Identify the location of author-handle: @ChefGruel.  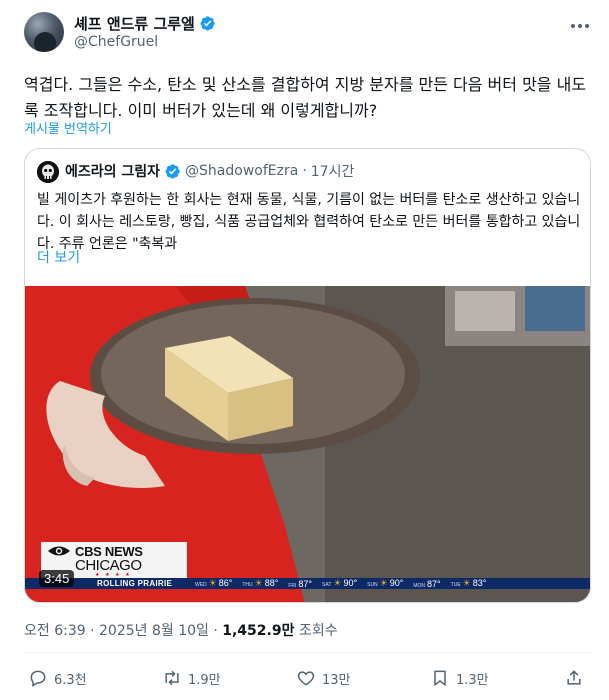
(116, 42).